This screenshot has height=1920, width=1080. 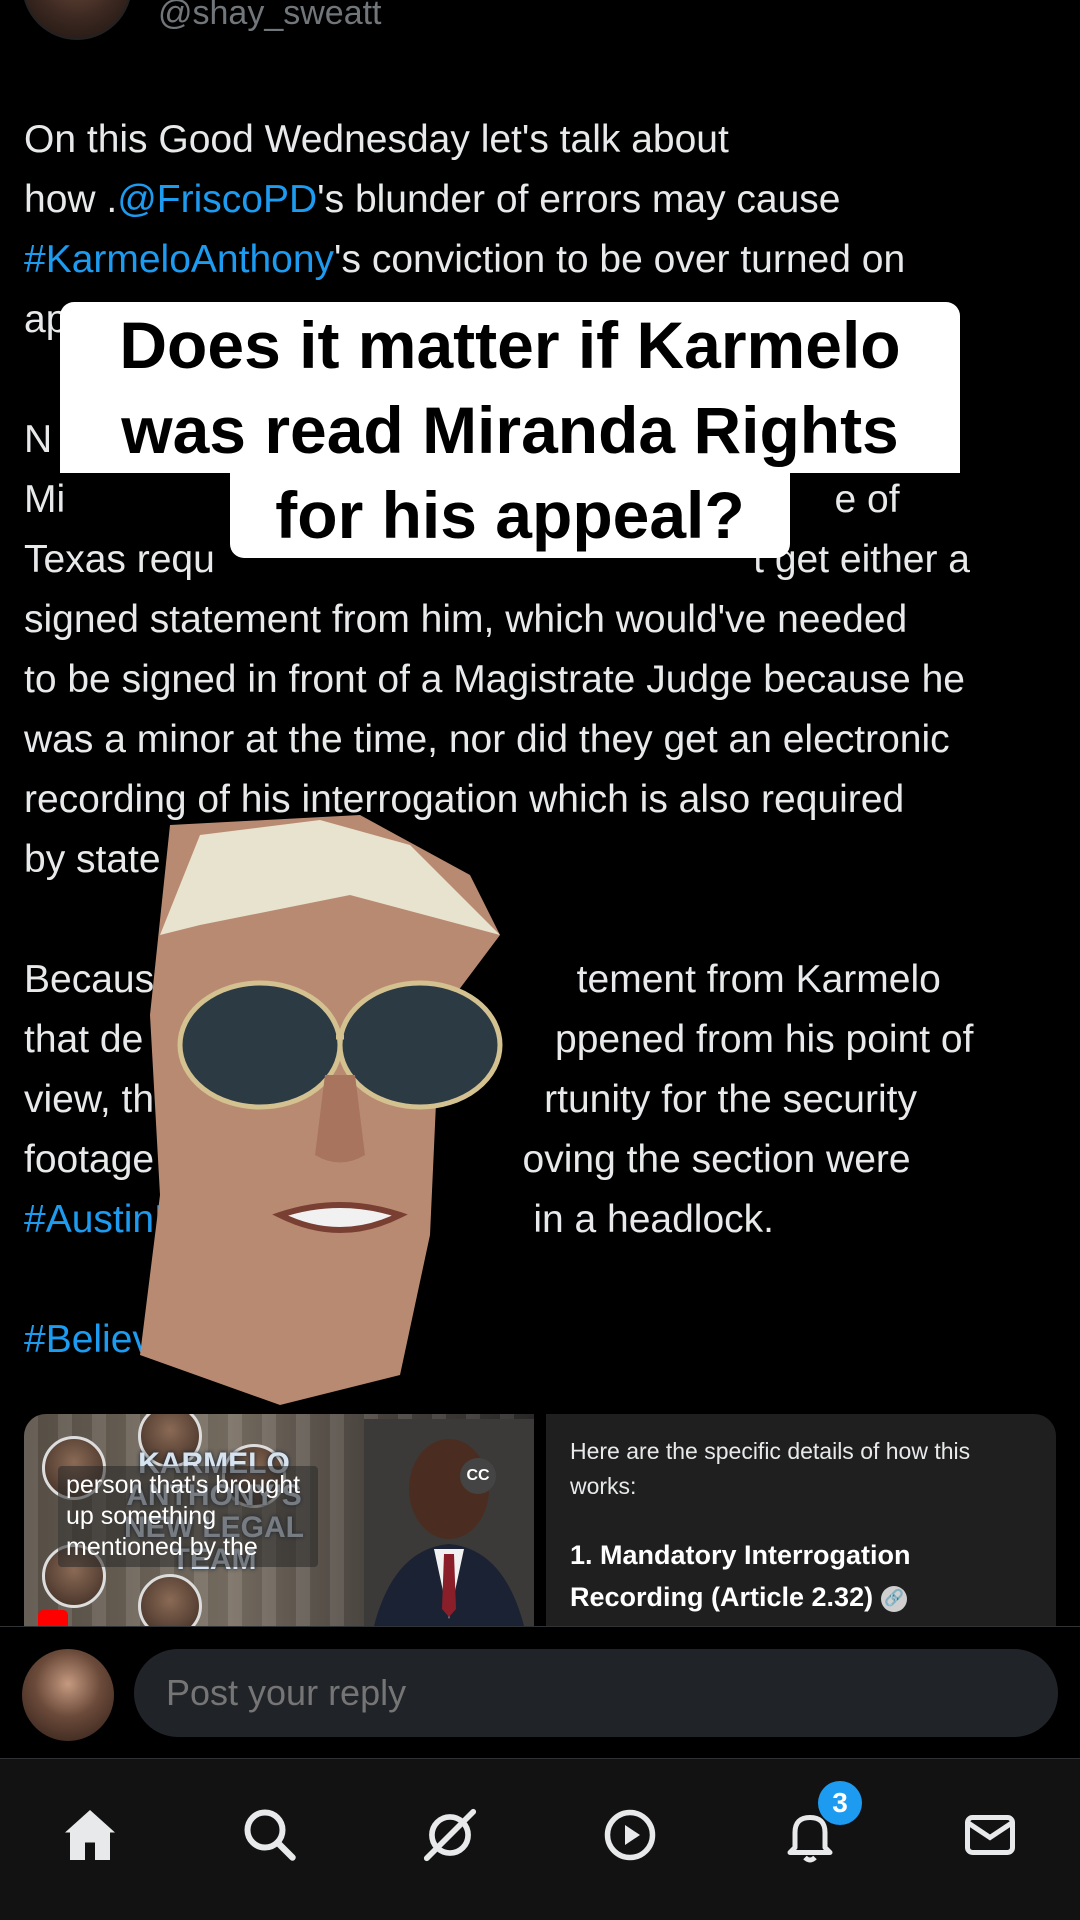 What do you see at coordinates (540, 1839) in the screenshot?
I see `bottom-nav: 3` at bounding box center [540, 1839].